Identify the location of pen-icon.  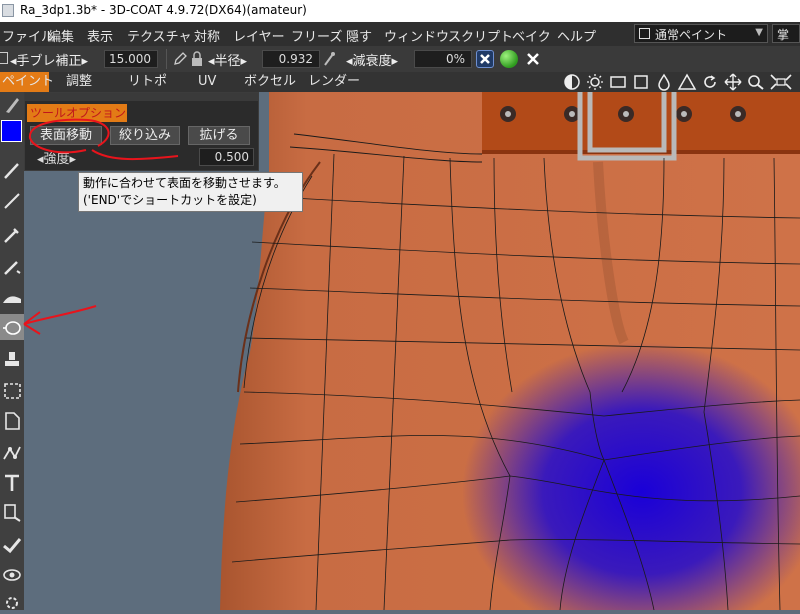
(11, 171).